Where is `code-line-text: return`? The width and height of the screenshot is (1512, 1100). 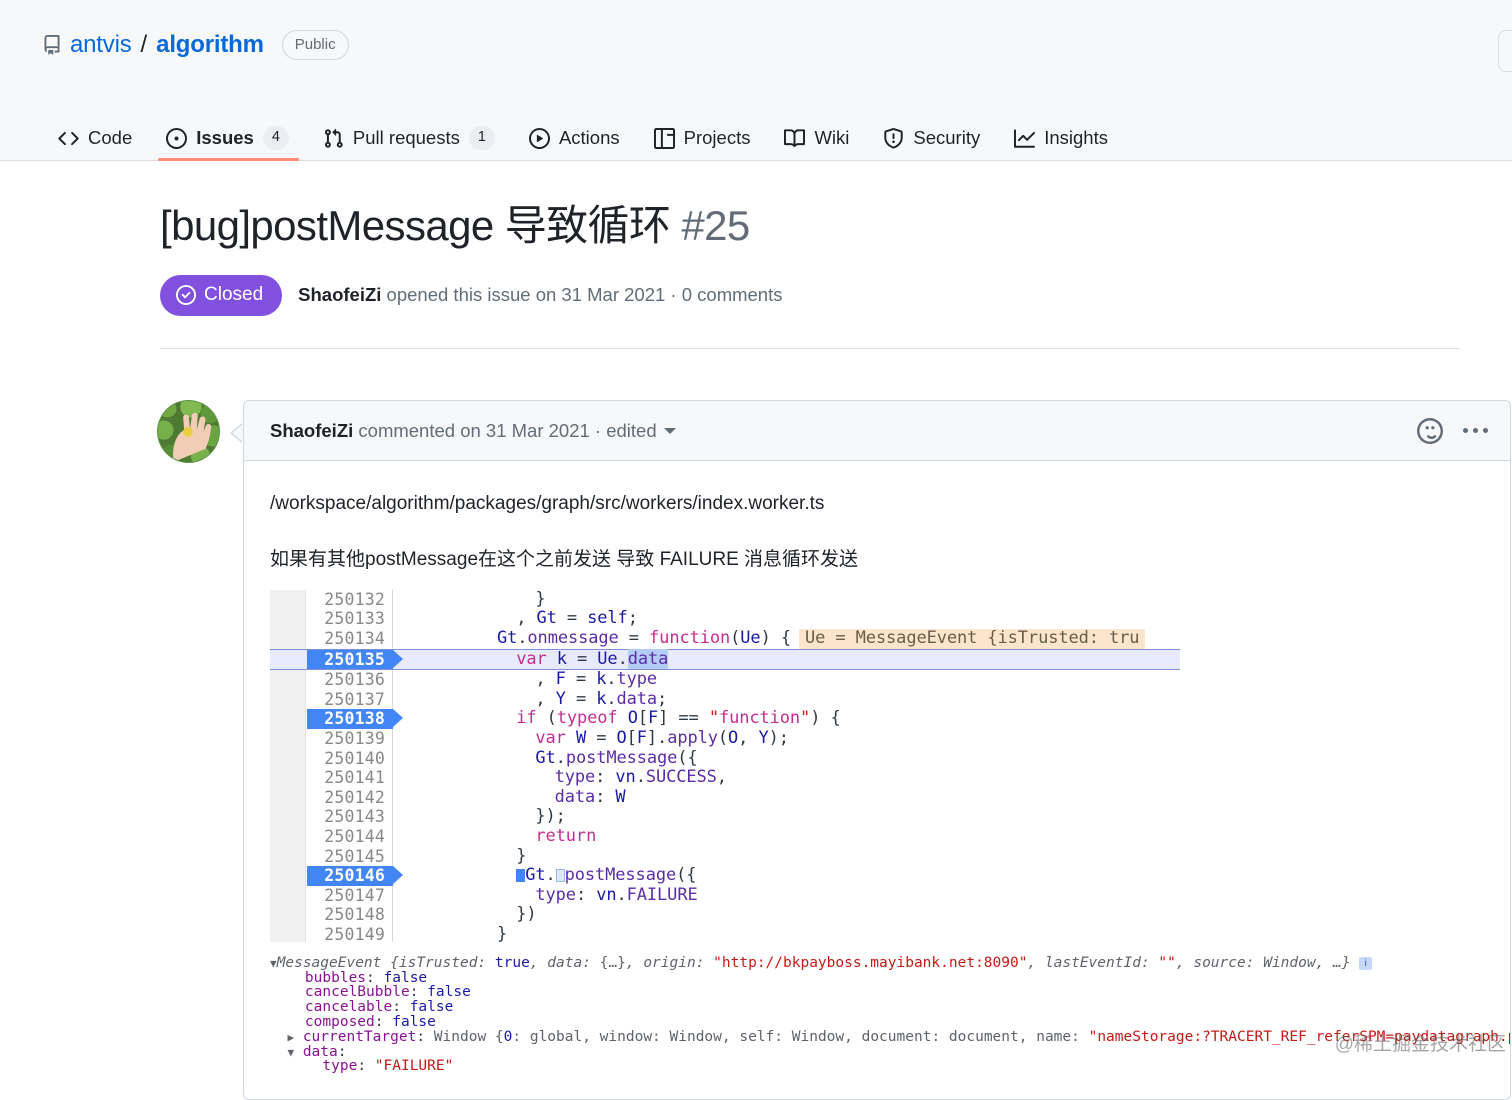 code-line-text: return is located at coordinates (498, 837).